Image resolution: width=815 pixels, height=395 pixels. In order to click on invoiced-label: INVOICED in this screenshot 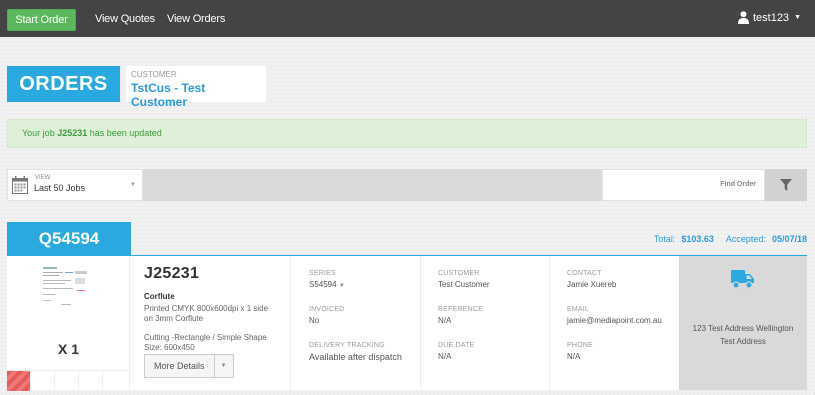, I will do `click(327, 309)`.